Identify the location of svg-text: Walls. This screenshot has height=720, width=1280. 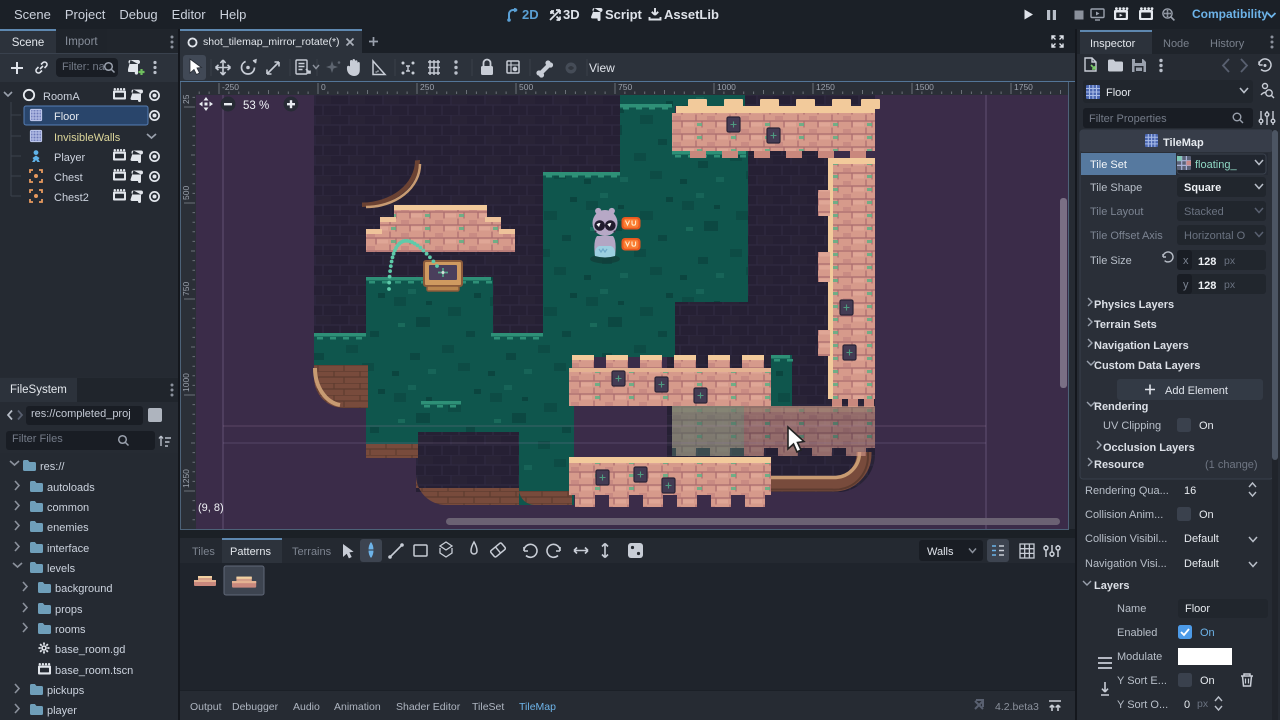
(940, 552).